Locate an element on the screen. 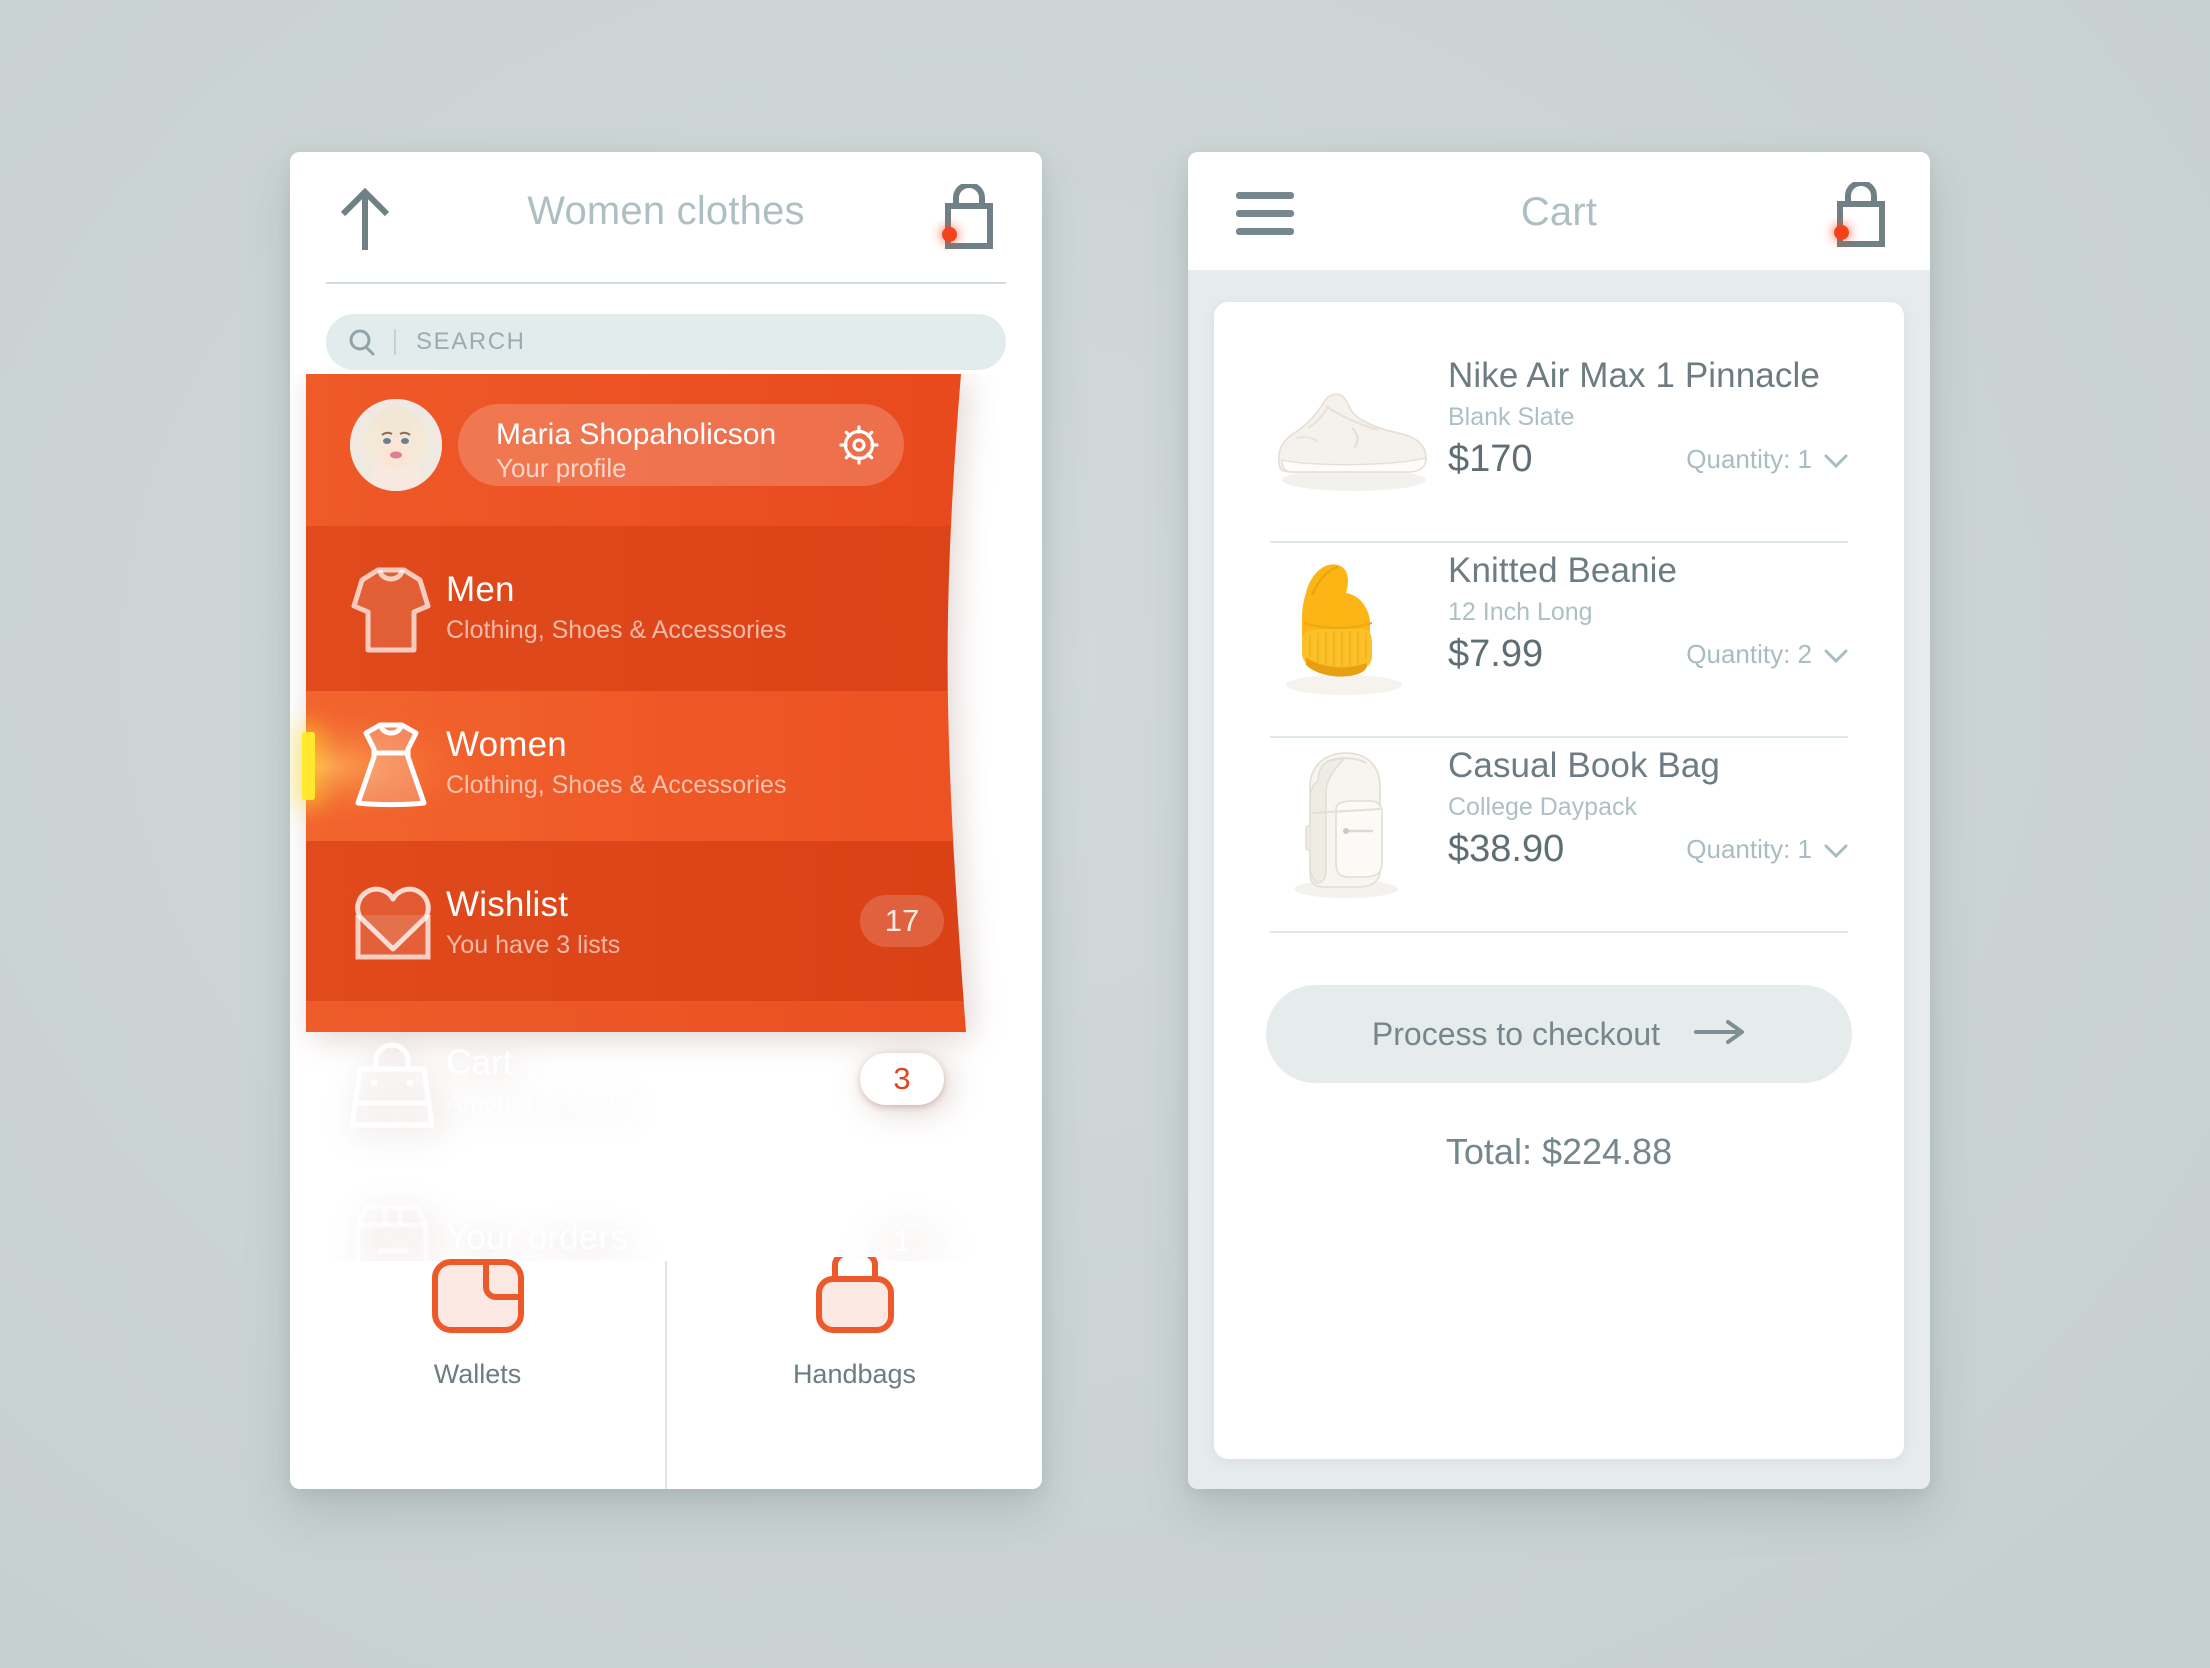 The width and height of the screenshot is (2210, 1668). sidebar-item-sub-women: Clothing, Shoes & Accessories is located at coordinates (616, 785).